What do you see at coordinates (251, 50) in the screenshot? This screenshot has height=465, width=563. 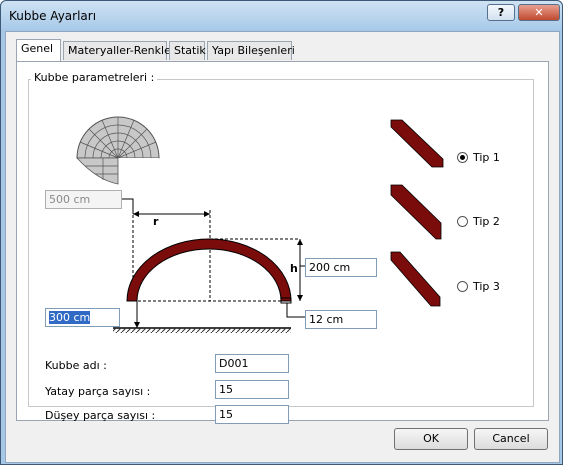 I see `tab-building-components: Yapı Bileşenleri` at bounding box center [251, 50].